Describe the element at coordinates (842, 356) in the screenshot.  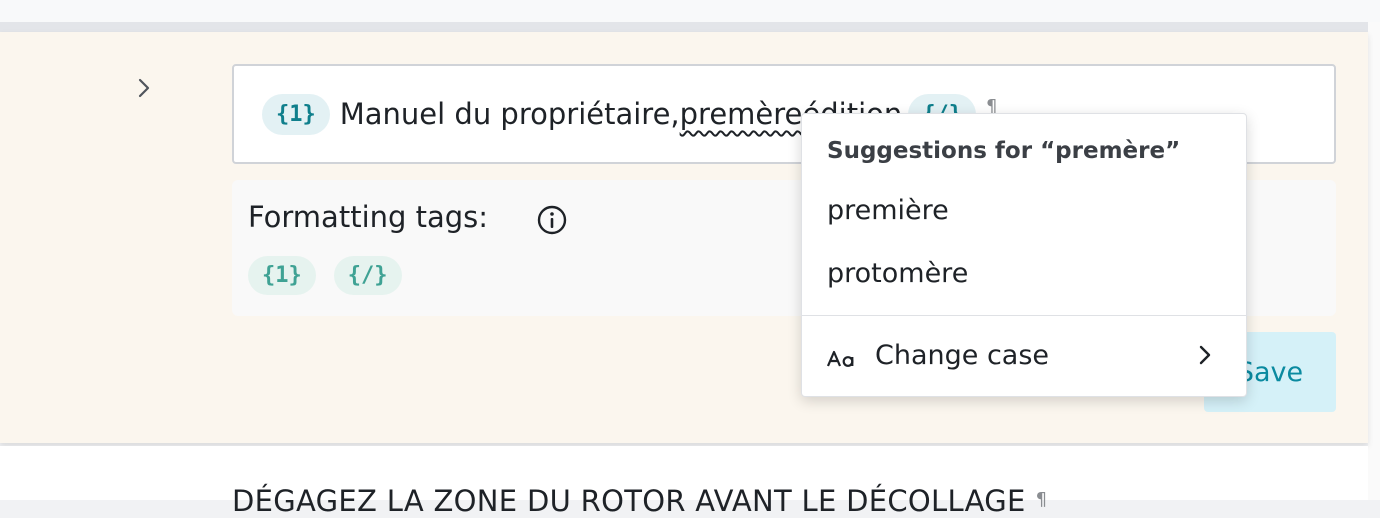
I see `change-case-icon` at that location.